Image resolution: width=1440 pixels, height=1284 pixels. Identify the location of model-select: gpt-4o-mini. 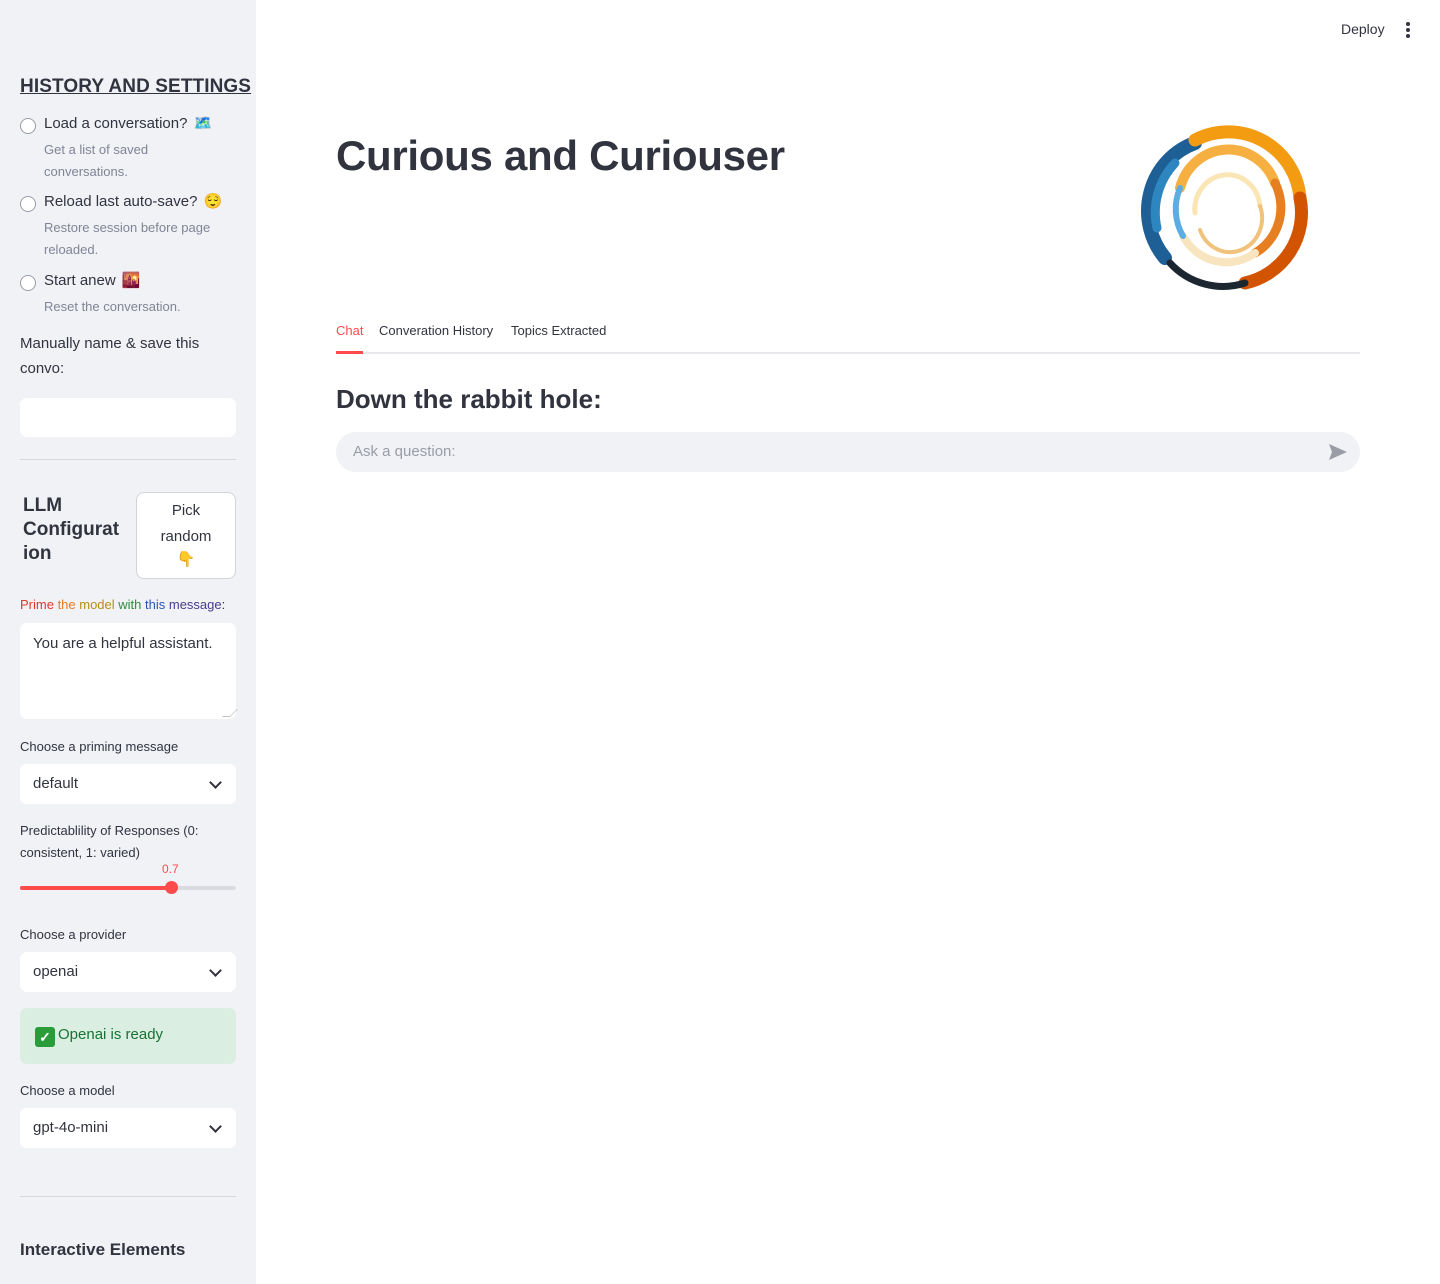
(128, 1128).